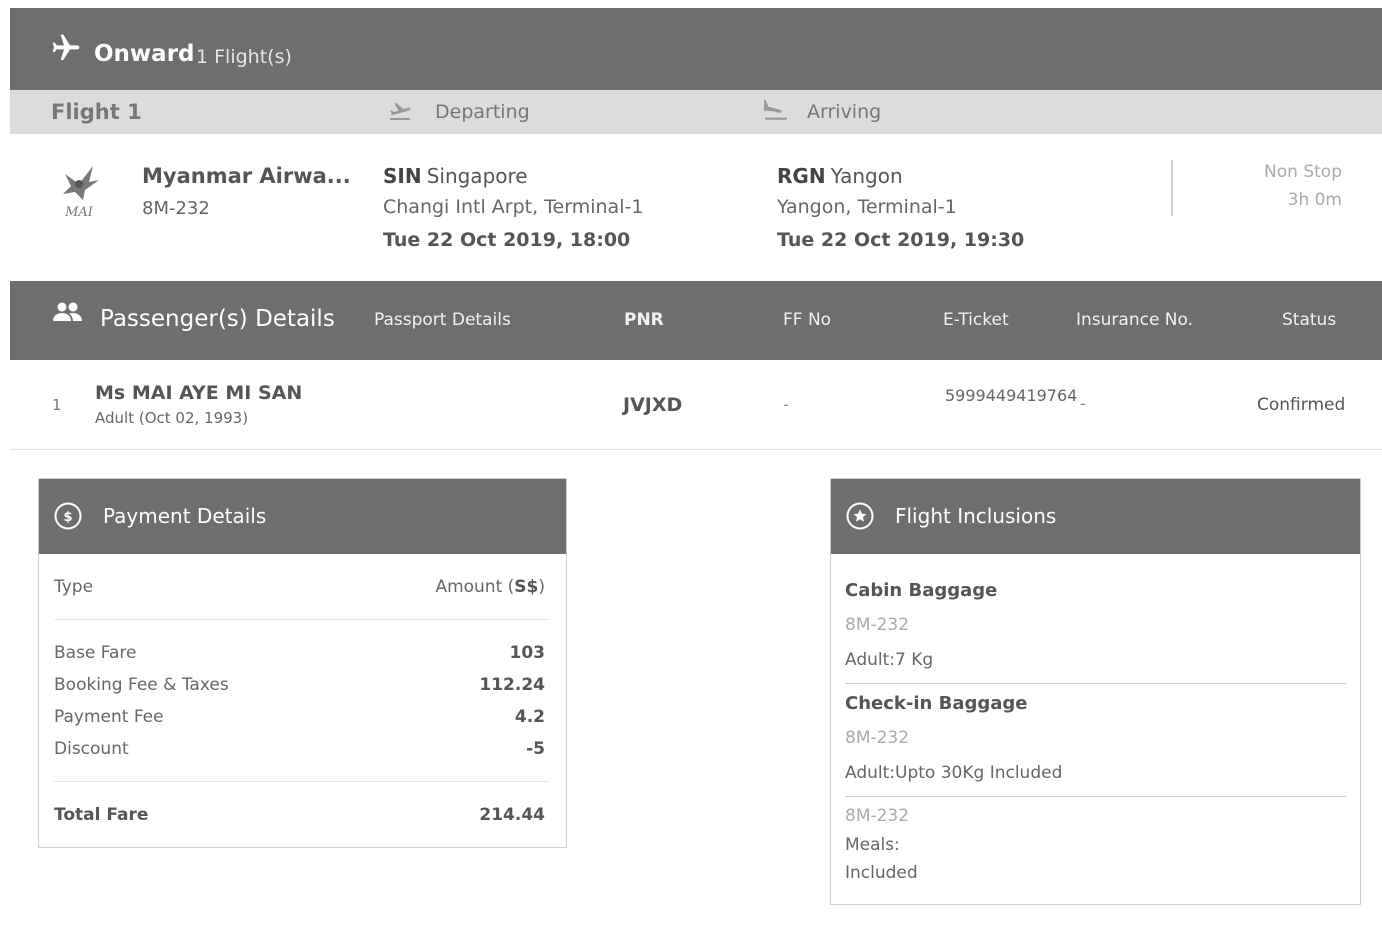  Describe the element at coordinates (299, 685) in the screenshot. I see `fare-row: Booking Fee & Taxes 112.24` at that location.